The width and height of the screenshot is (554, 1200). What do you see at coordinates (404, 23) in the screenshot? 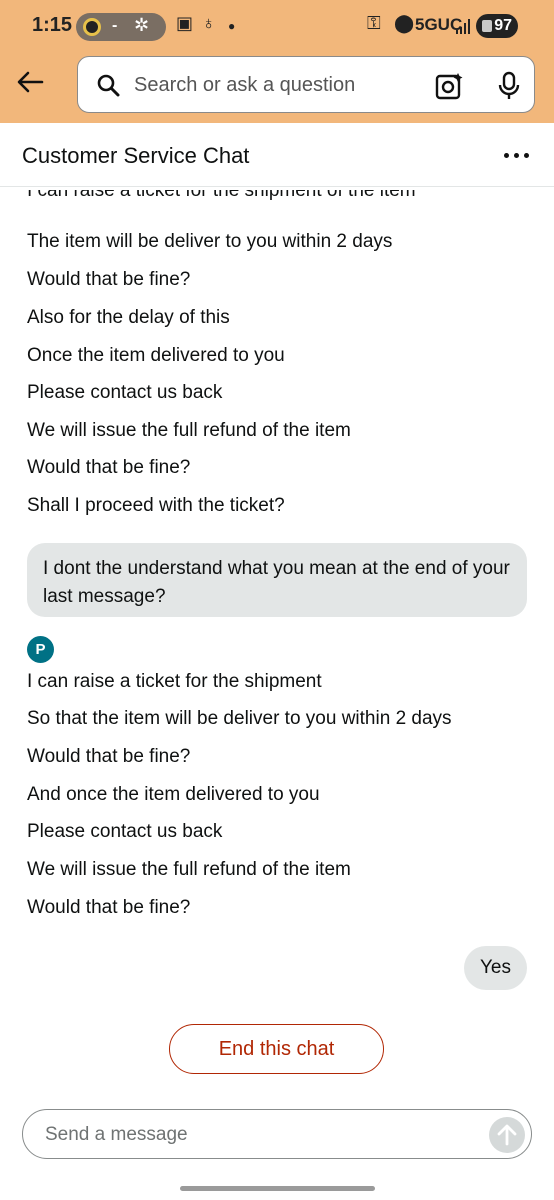
I see `location-icon: ⬤` at bounding box center [404, 23].